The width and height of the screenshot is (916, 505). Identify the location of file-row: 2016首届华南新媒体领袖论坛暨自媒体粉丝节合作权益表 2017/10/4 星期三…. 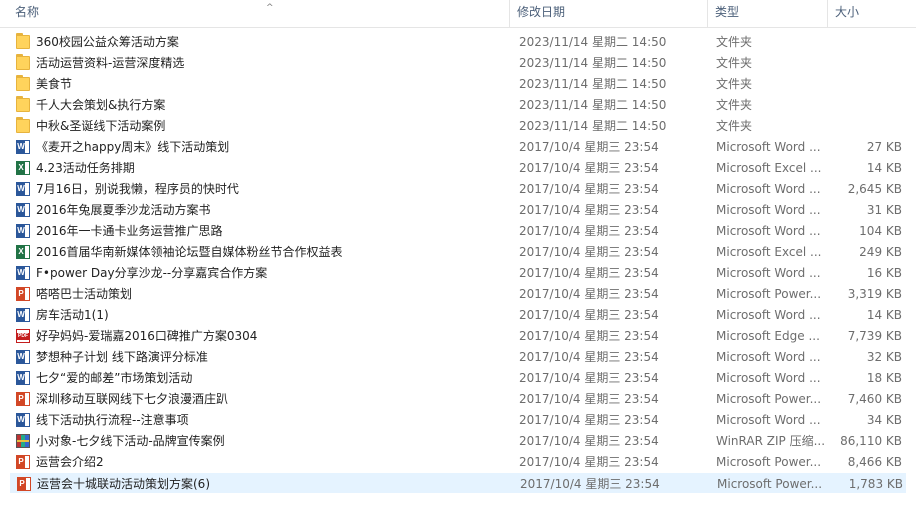
(458, 252).